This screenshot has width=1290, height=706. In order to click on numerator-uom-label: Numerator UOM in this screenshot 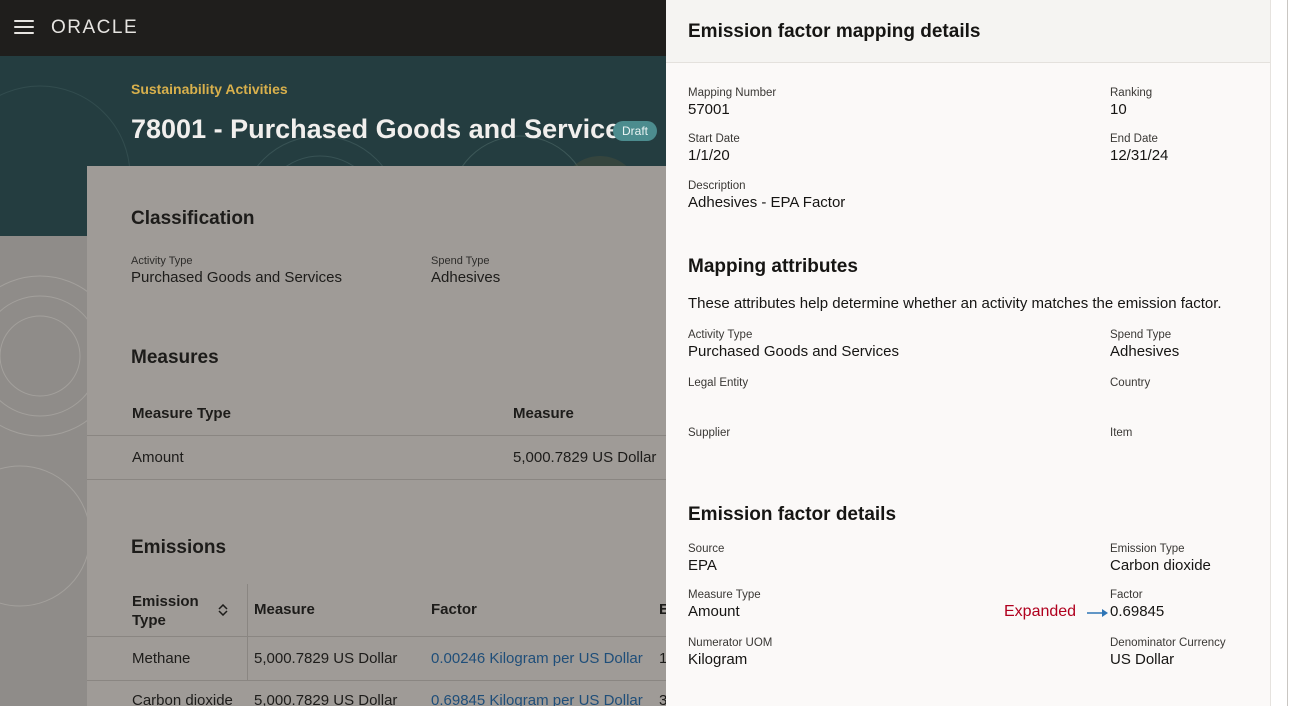, I will do `click(730, 643)`.